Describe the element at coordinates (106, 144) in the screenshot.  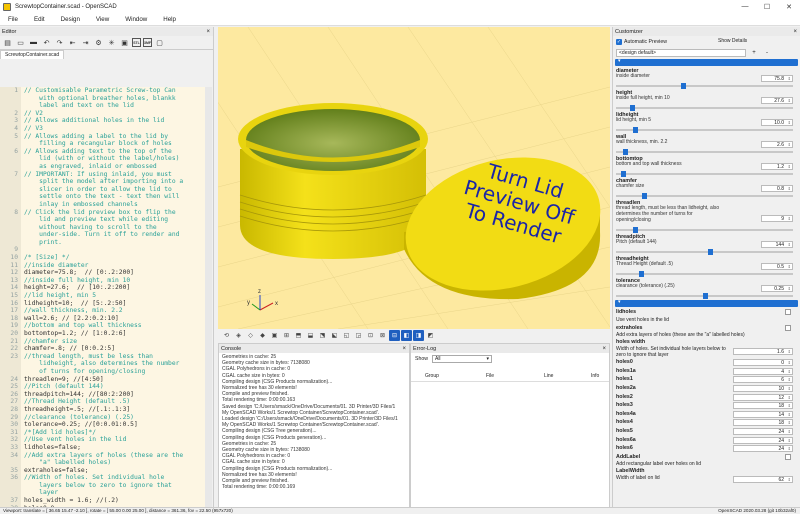
I see `code-line: filling a recangular block of holes` at that location.